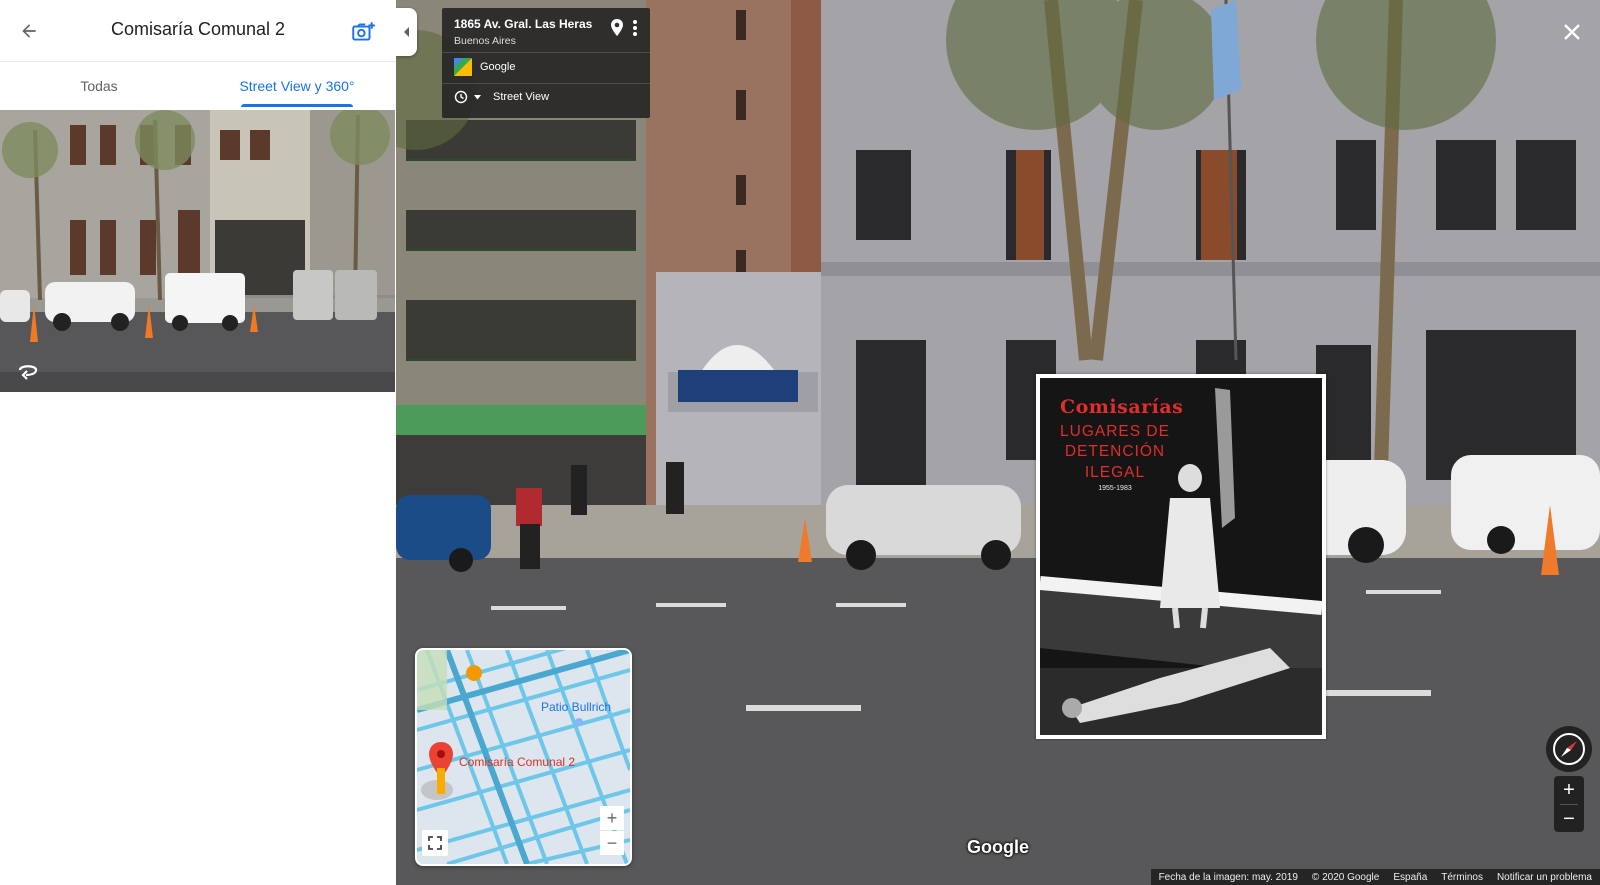  I want to click on thumbnail-scene, so click(197, 251).